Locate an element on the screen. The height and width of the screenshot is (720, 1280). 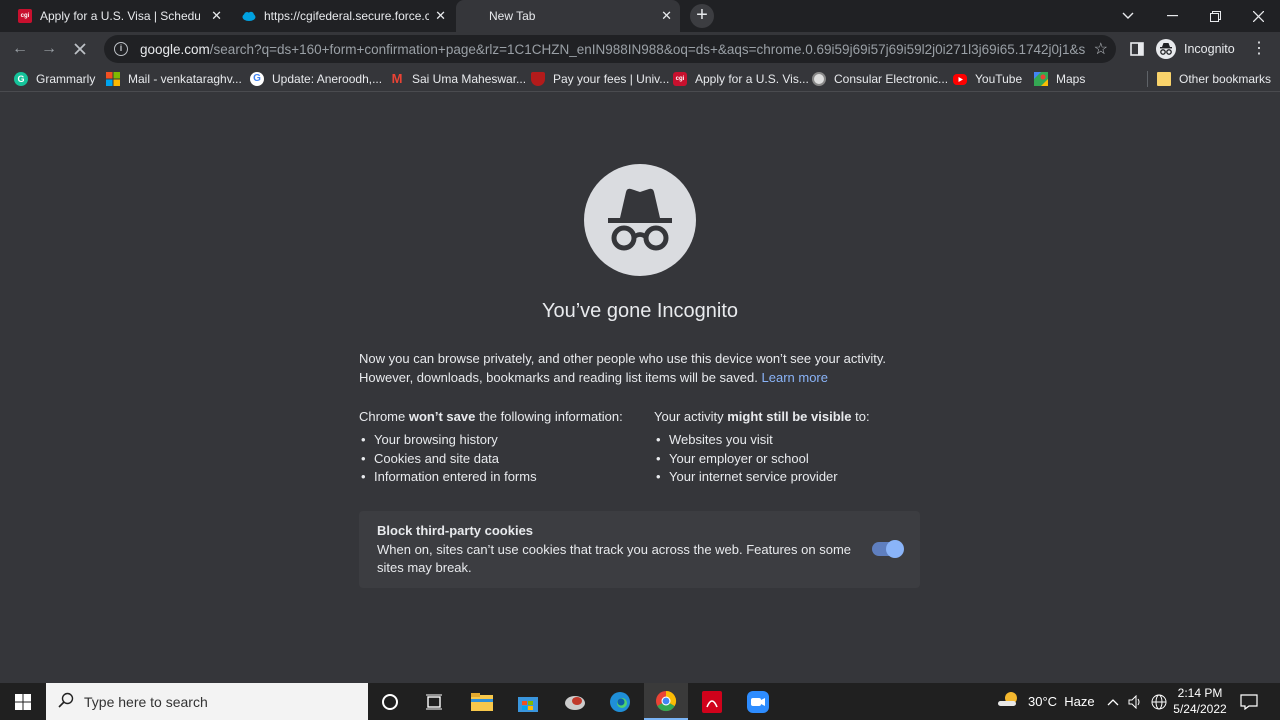
tab-title: Apply for a U.S. Visa | Schedule/C is located at coordinates (120, 16).